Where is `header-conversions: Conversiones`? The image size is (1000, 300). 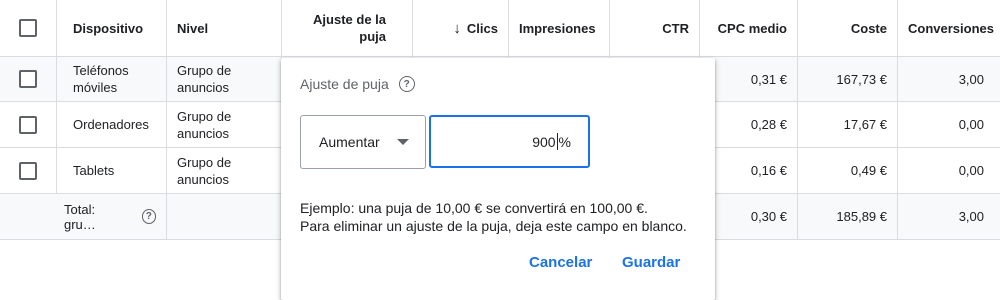
header-conversions: Conversiones is located at coordinates (949, 28).